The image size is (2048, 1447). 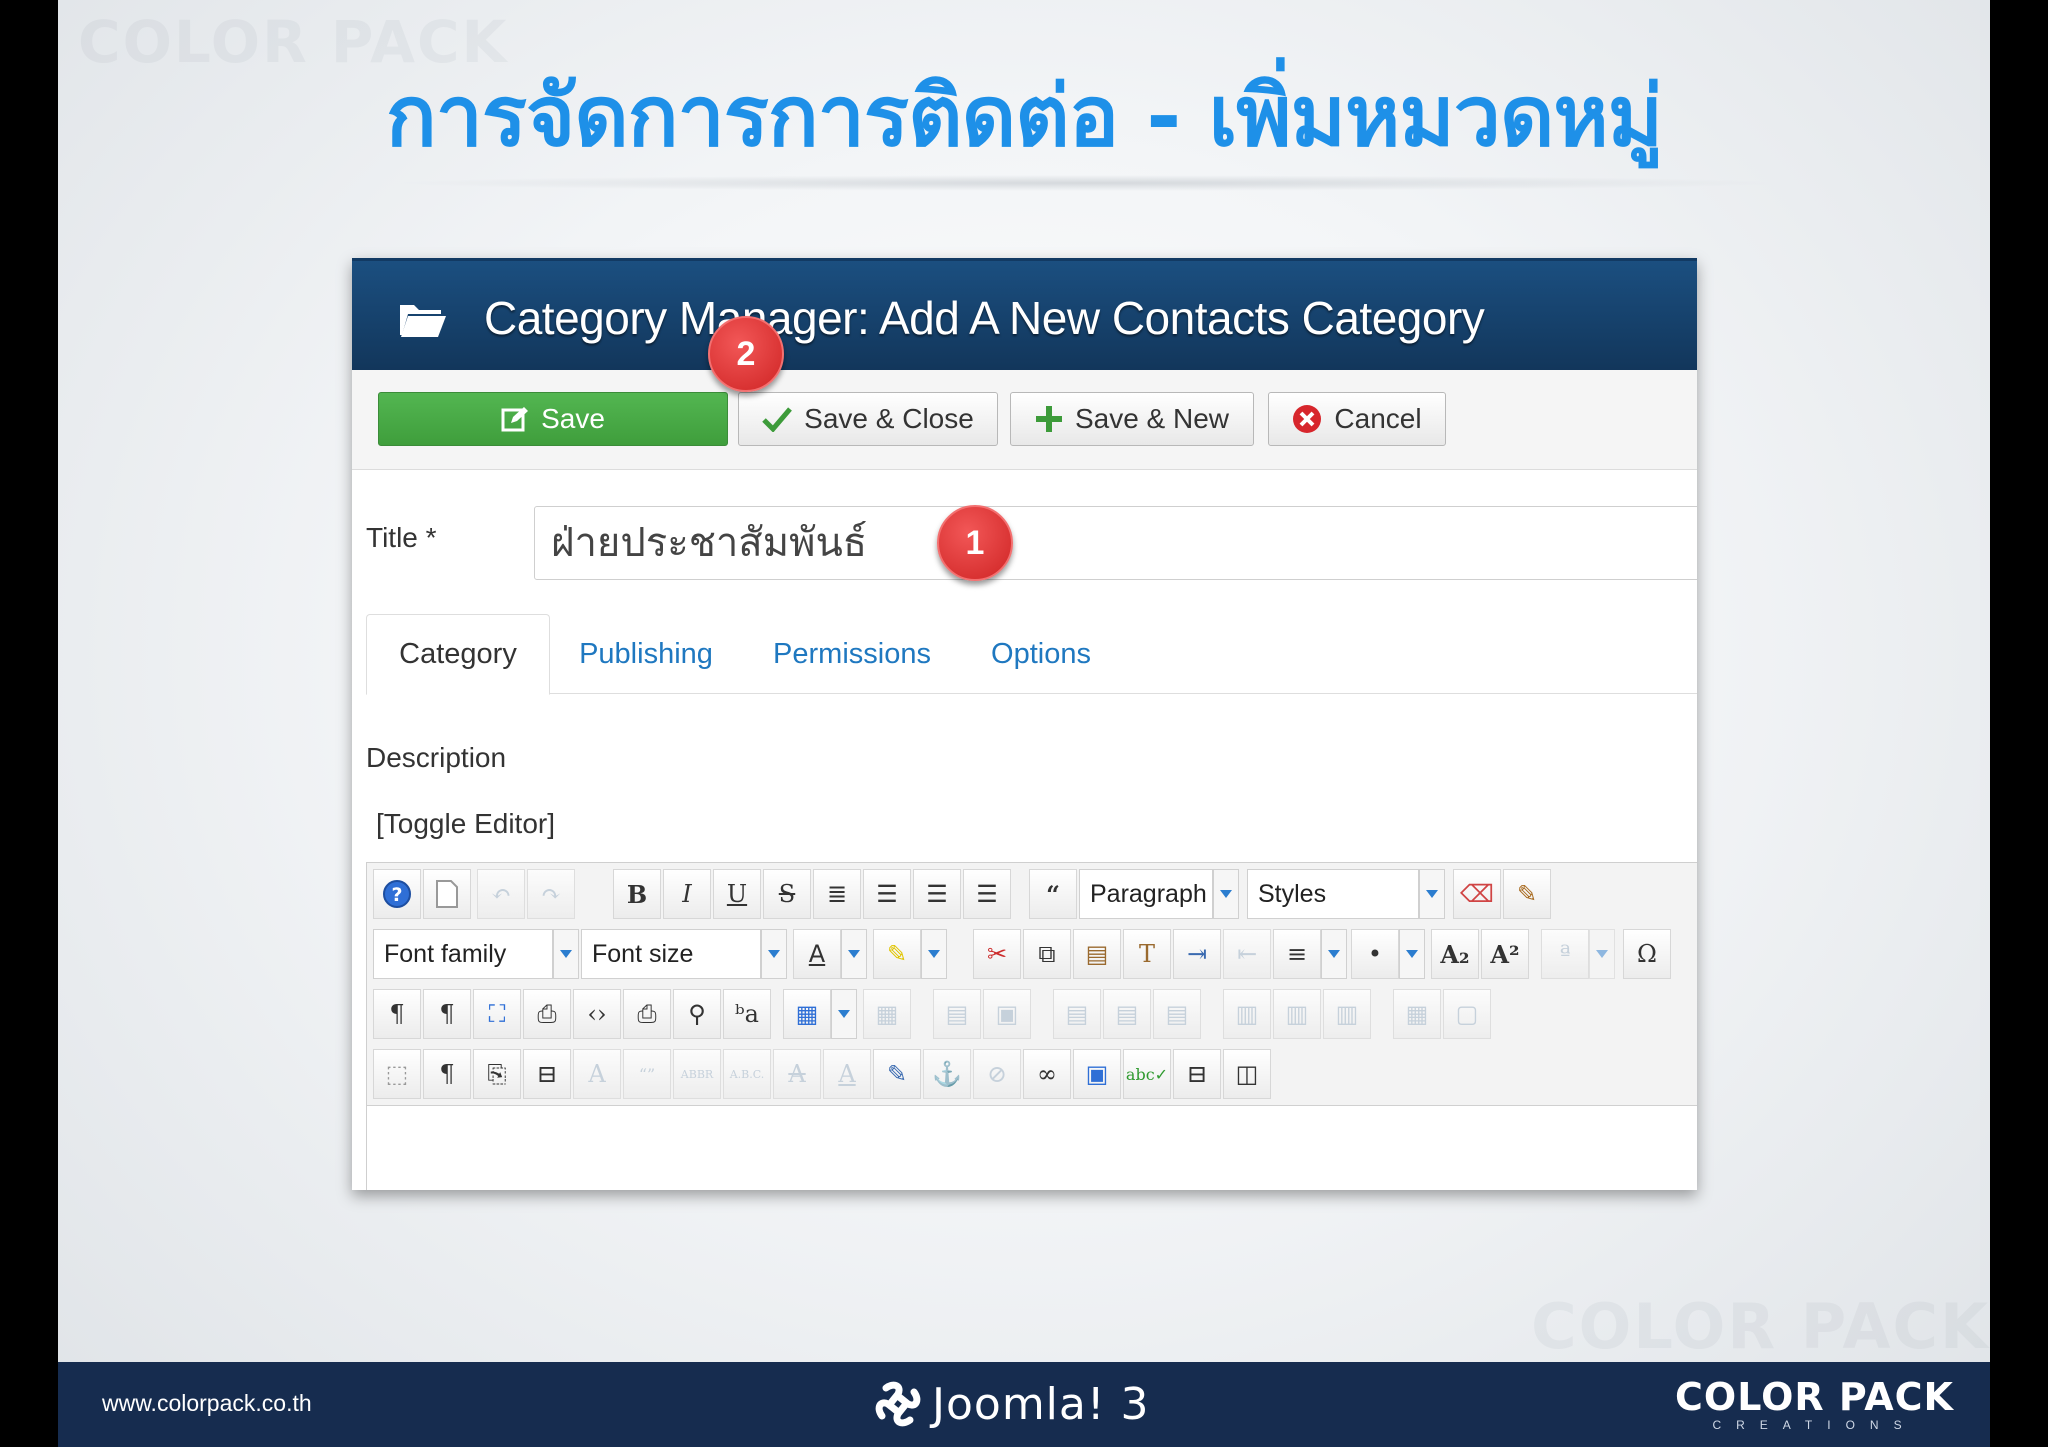 I want to click on insert-row-after-icon: ▤, so click(x=1127, y=1014).